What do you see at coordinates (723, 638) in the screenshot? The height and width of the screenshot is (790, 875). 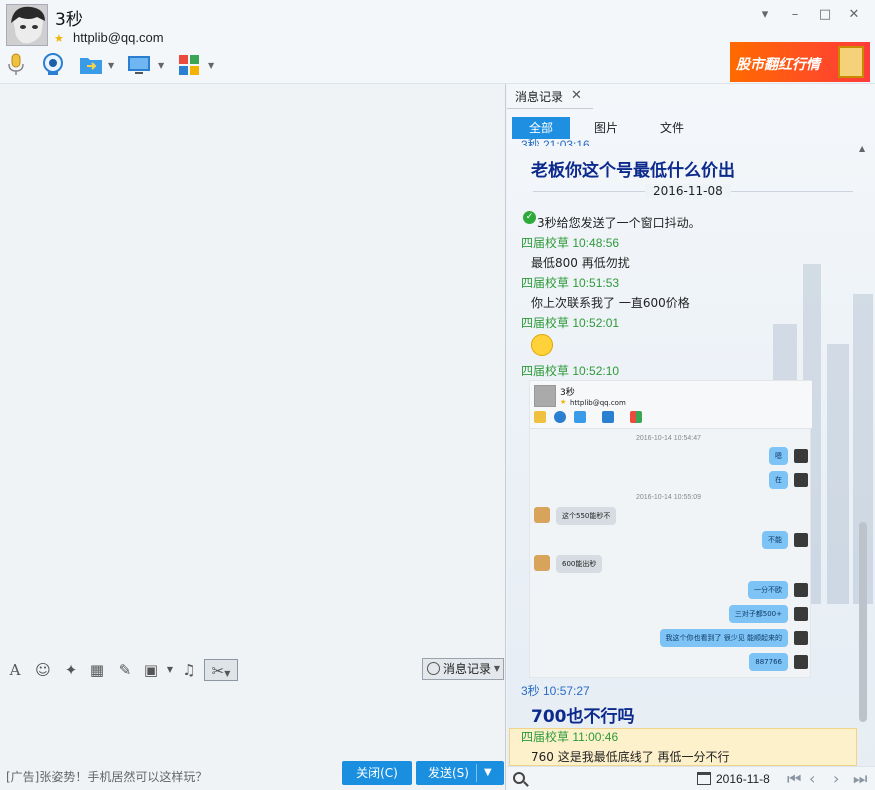 I see `chat-bubble: 我这个你也看到了 很少见 能顺起来的` at bounding box center [723, 638].